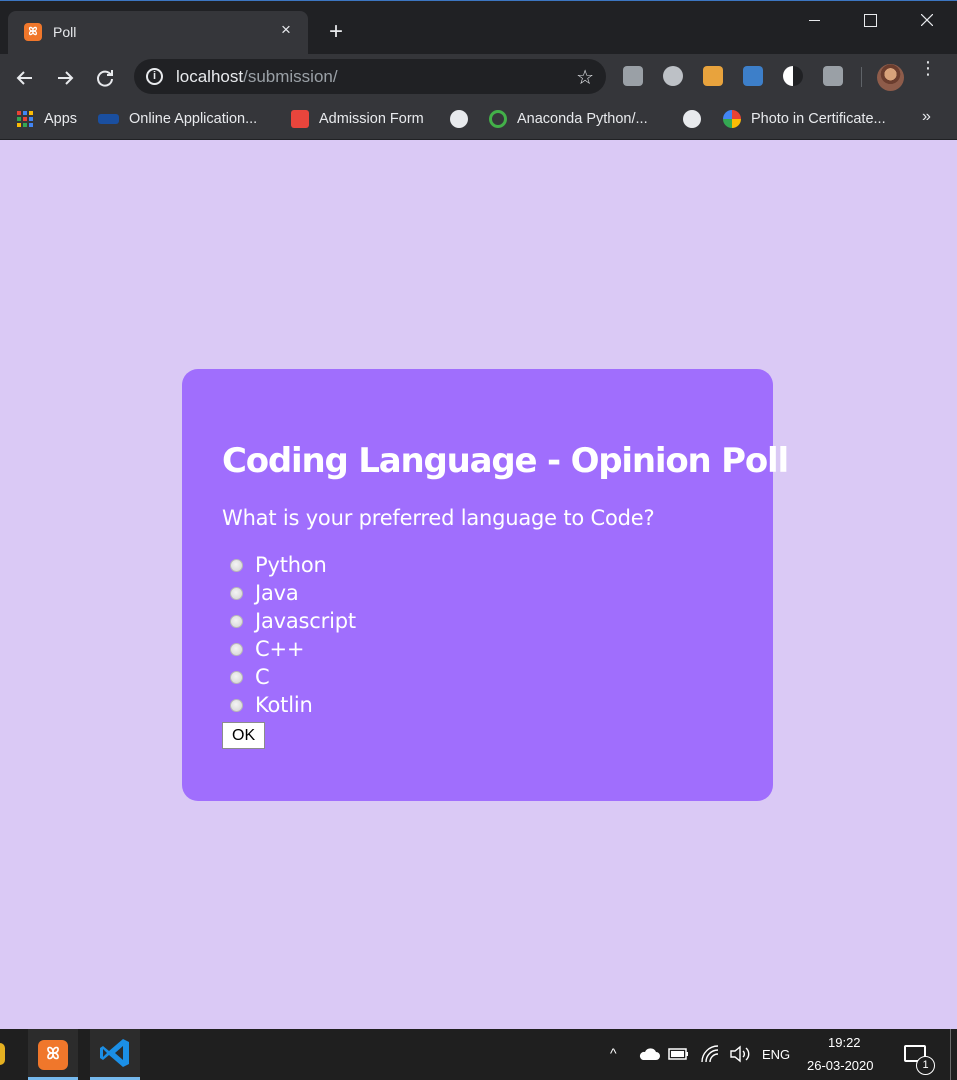  Describe the element at coordinates (928, 68) in the screenshot. I see `menu-kebab-icon: ⋮` at that location.